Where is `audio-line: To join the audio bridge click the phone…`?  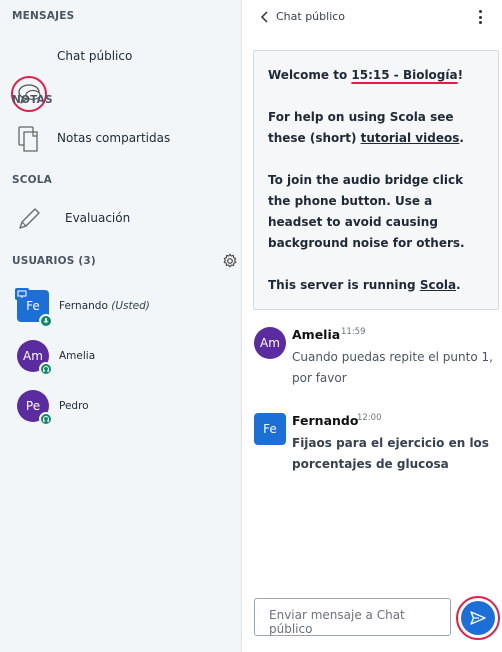
audio-line: To join the audio bridge click the phone… is located at coordinates (366, 211).